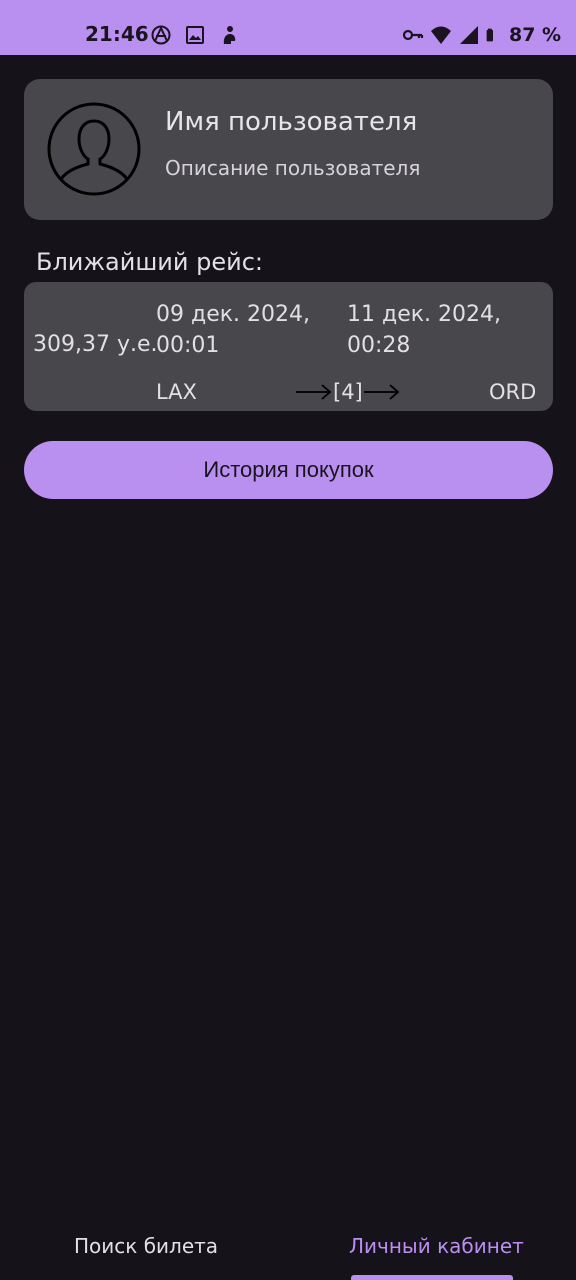  Describe the element at coordinates (288, 1245) in the screenshot. I see `bottom-nav: Поиск билета Личный кабинет` at that location.